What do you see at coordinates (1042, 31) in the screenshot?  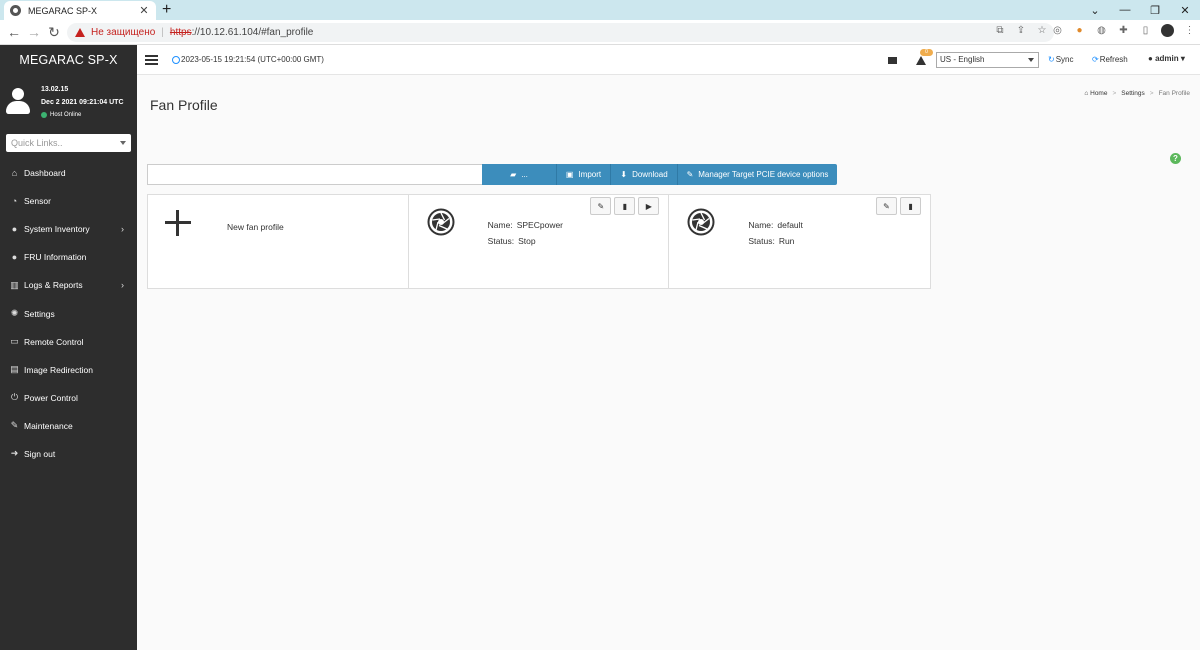 I see `star-bookmark-icon: ☆` at bounding box center [1042, 31].